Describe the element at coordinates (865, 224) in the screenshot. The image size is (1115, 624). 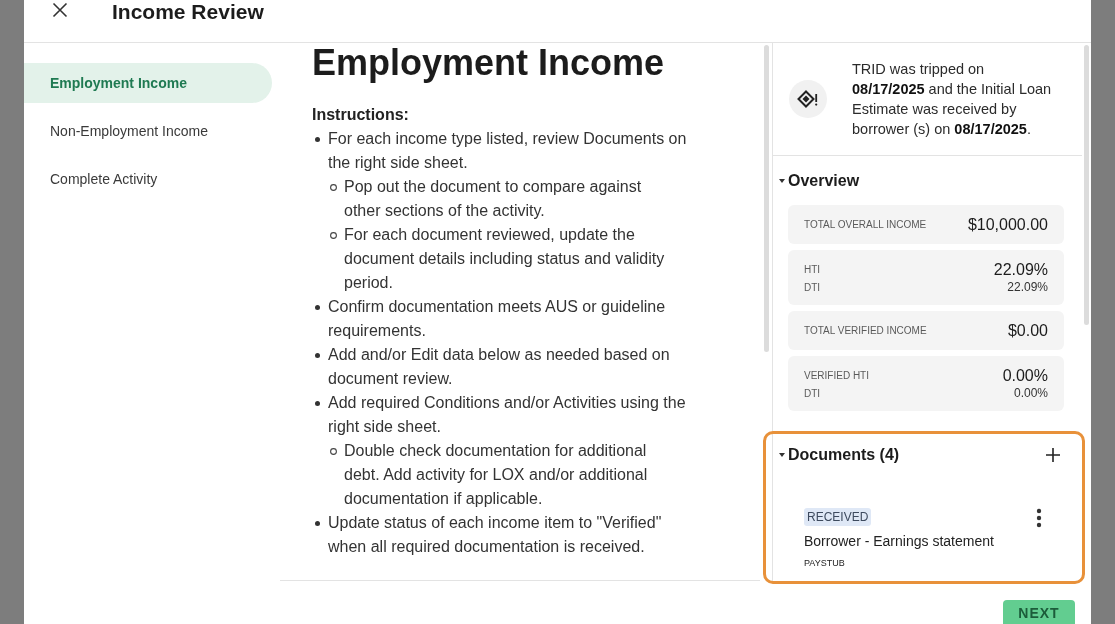
I see `metric-label: TOTAL OVERALL INCOME` at that location.